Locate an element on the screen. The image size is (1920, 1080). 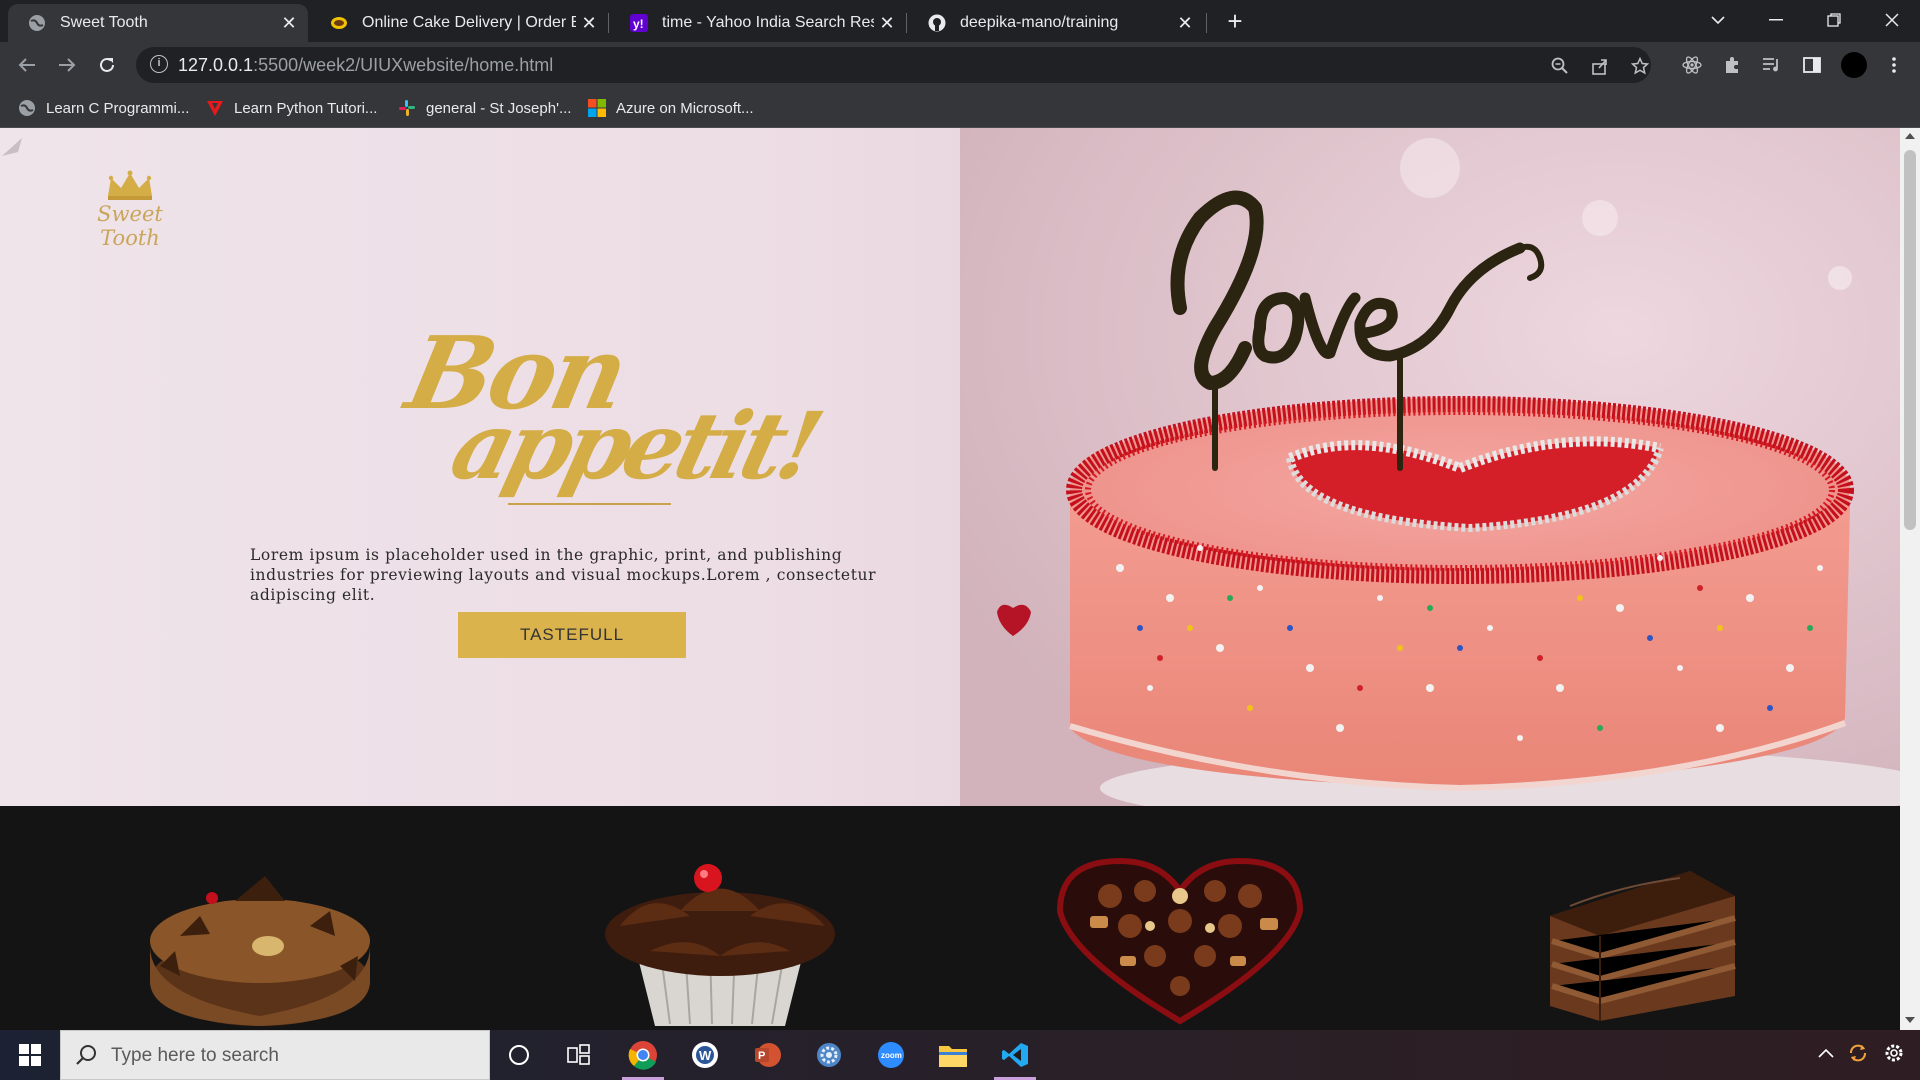
new-tab-button: + is located at coordinates (1235, 21).